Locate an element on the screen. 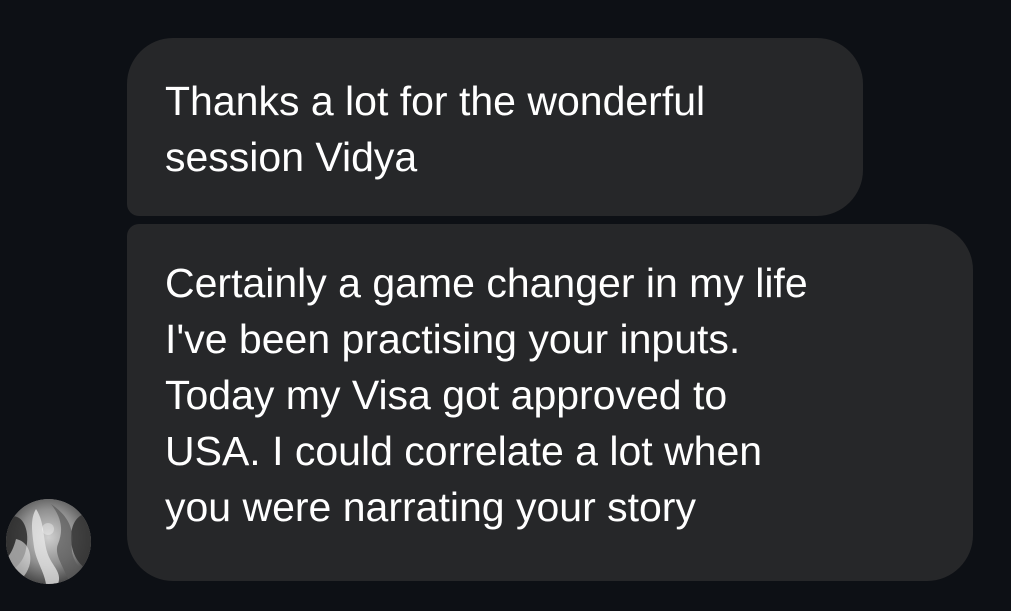  profile-photo-icon is located at coordinates (48, 541).